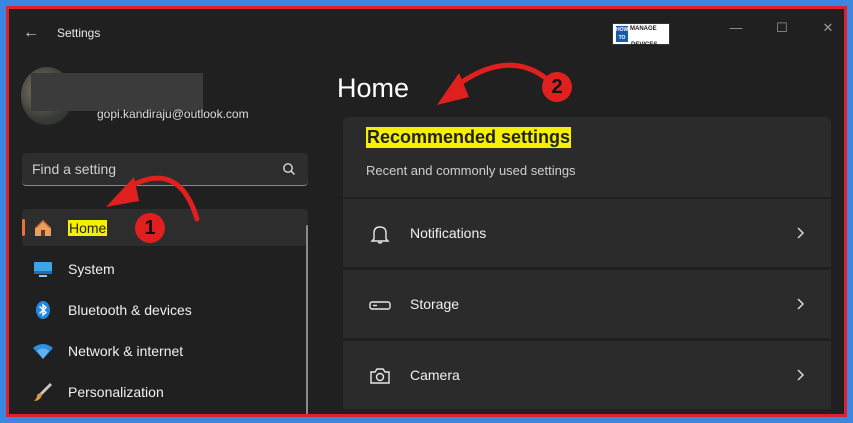 This screenshot has height=423, width=853. Describe the element at coordinates (150, 228) in the screenshot. I see `callout-badge-1: 1` at that location.